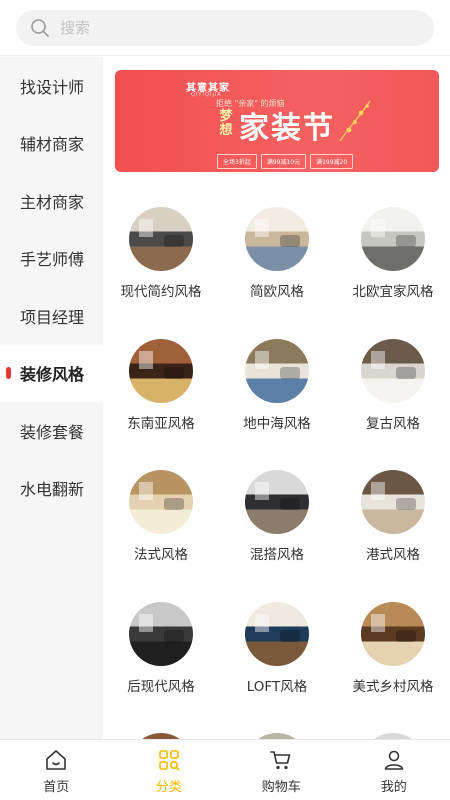 The width and height of the screenshot is (450, 800). What do you see at coordinates (168, 787) in the screenshot?
I see `tab-label: 分类` at bounding box center [168, 787].